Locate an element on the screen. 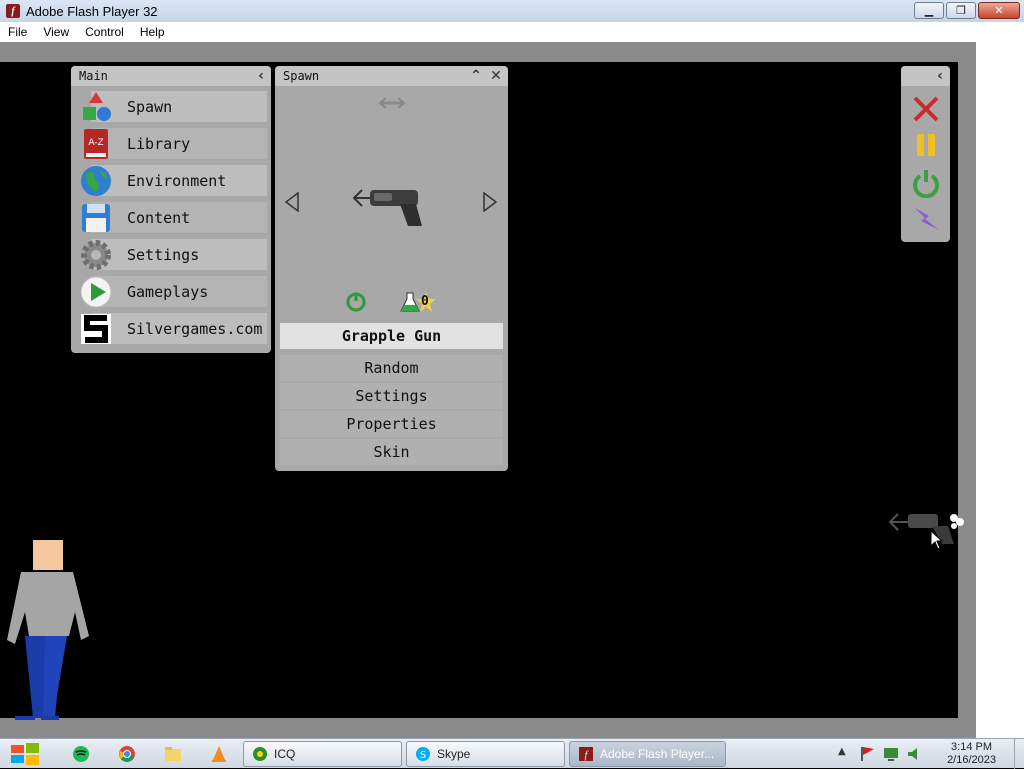 This screenshot has width=1024, height=769. maximize-button: ❐ is located at coordinates (961, 10).